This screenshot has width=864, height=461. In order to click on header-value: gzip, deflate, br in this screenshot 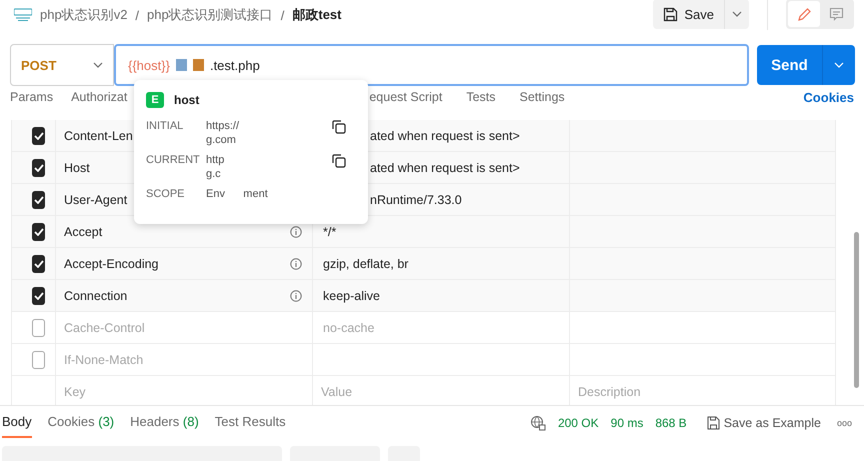, I will do `click(365, 263)`.